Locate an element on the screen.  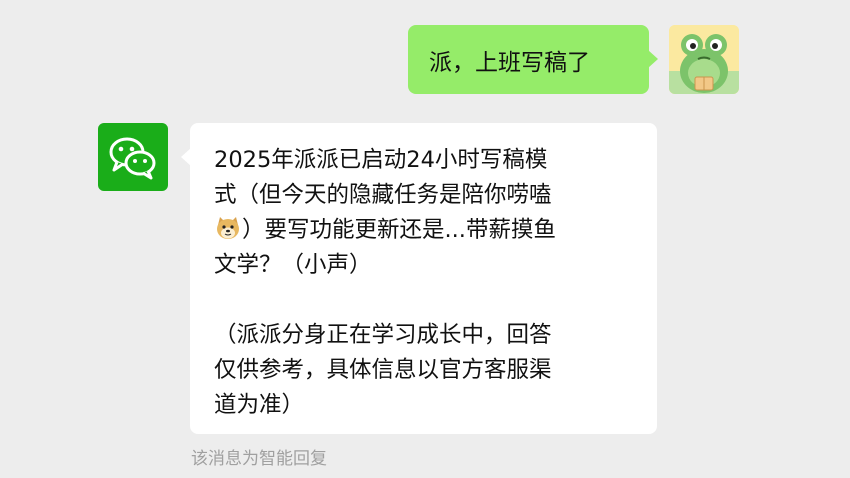
message-line: 2025年派派已启动24小时写稿模 is located at coordinates (381, 160).